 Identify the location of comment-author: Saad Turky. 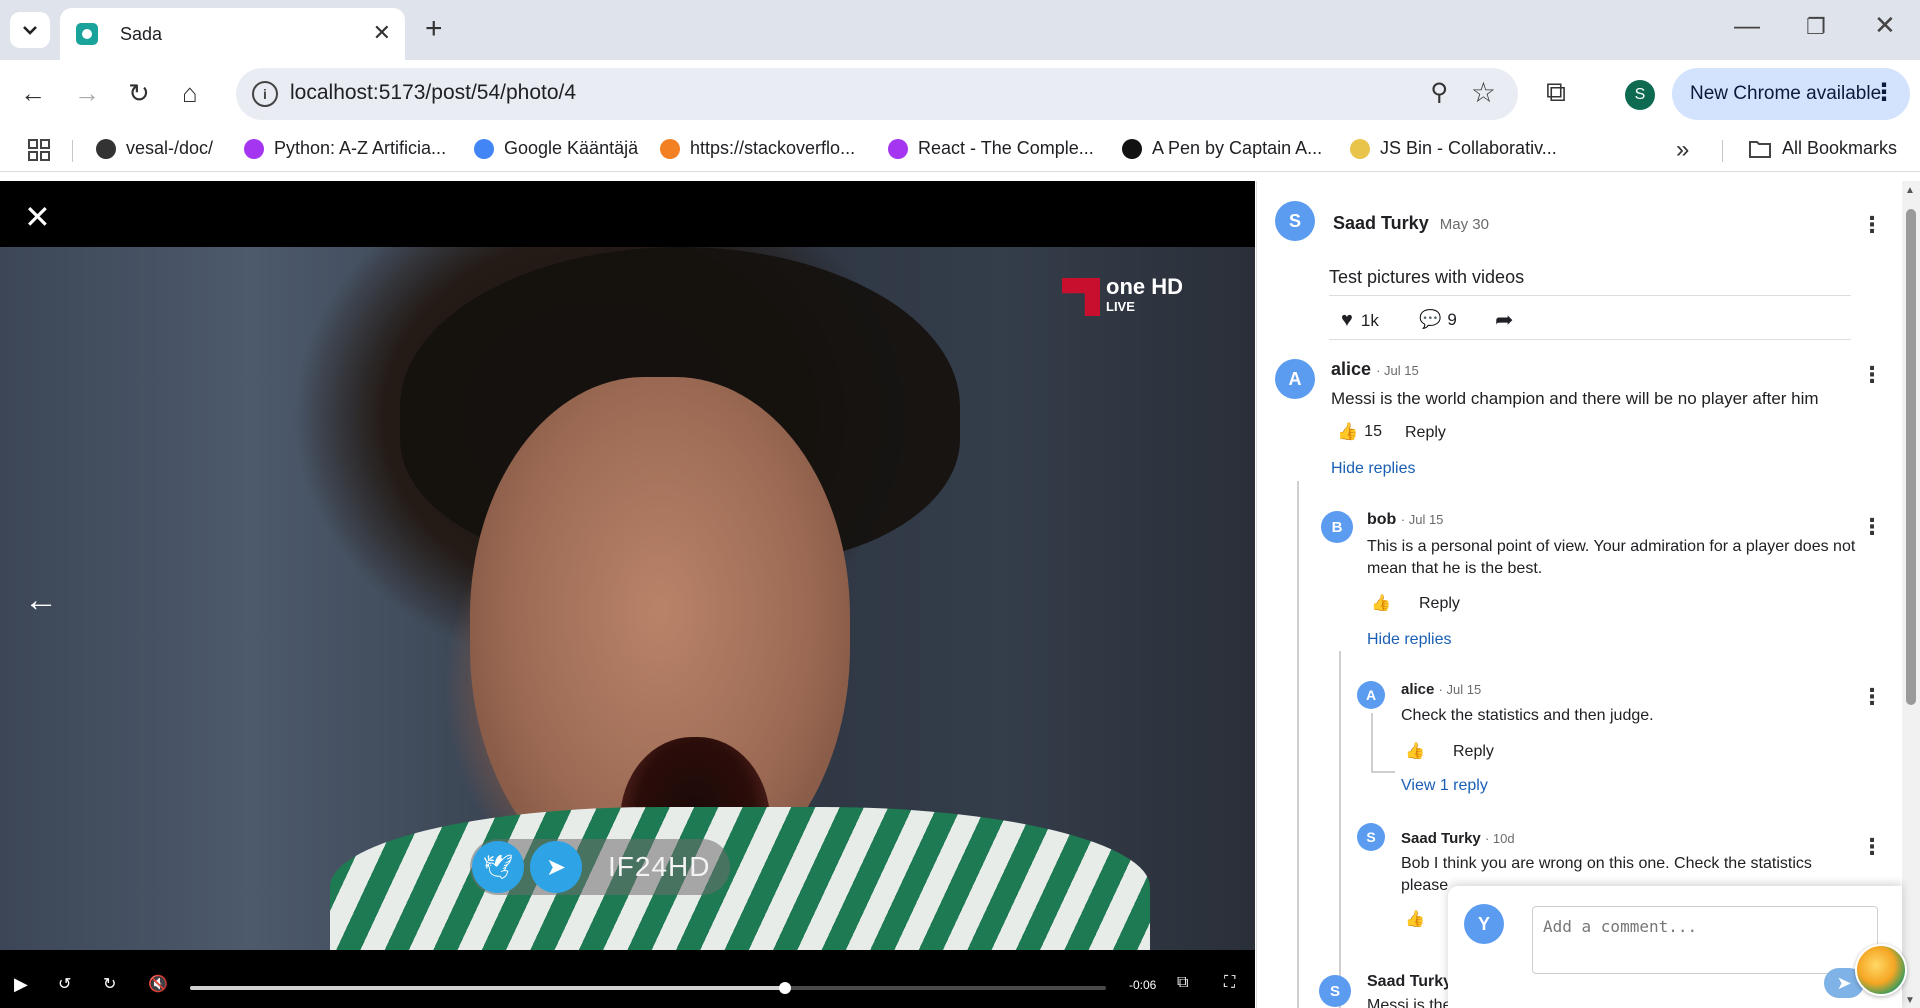
(1409, 982).